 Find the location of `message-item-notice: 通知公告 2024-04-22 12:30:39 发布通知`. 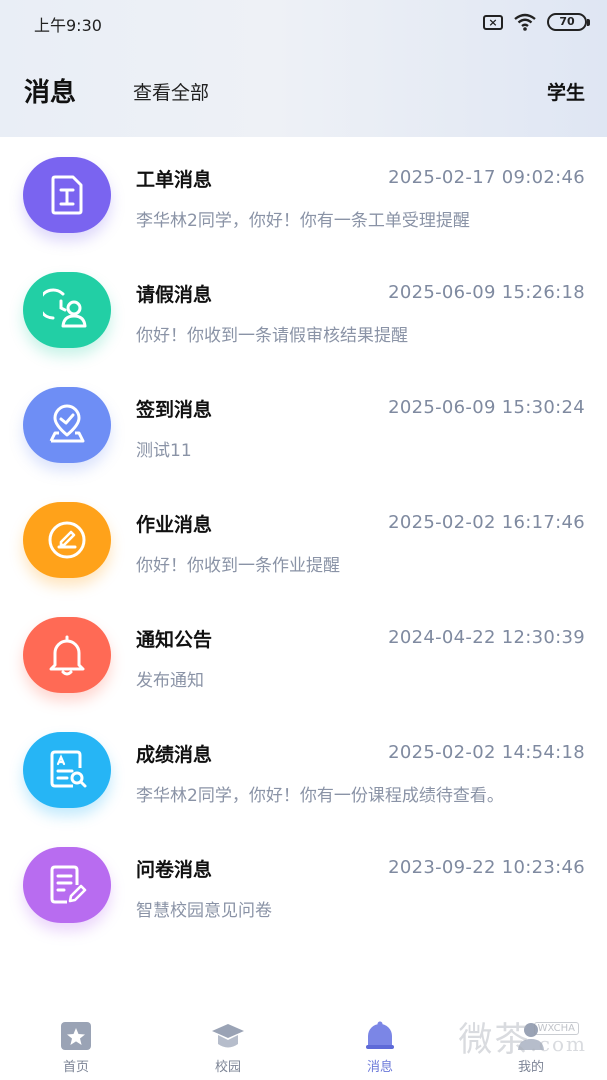

message-item-notice: 通知公告 2024-04-22 12:30:39 发布通知 is located at coordinates (303, 654).